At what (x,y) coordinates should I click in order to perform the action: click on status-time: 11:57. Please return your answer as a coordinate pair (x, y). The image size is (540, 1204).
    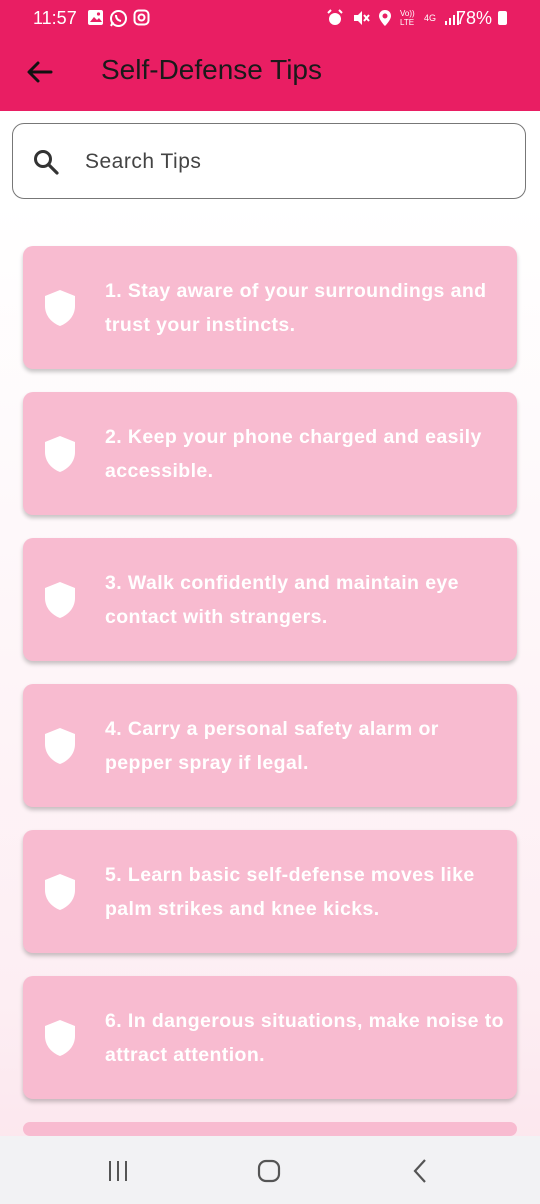
    Looking at the image, I should click on (55, 18).